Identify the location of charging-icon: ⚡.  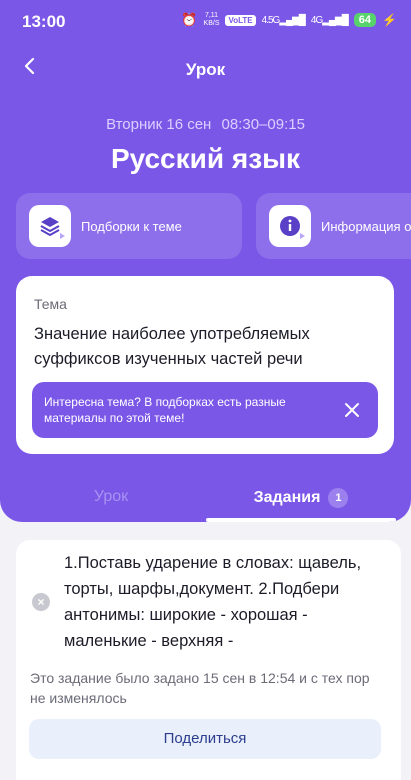
(389, 20).